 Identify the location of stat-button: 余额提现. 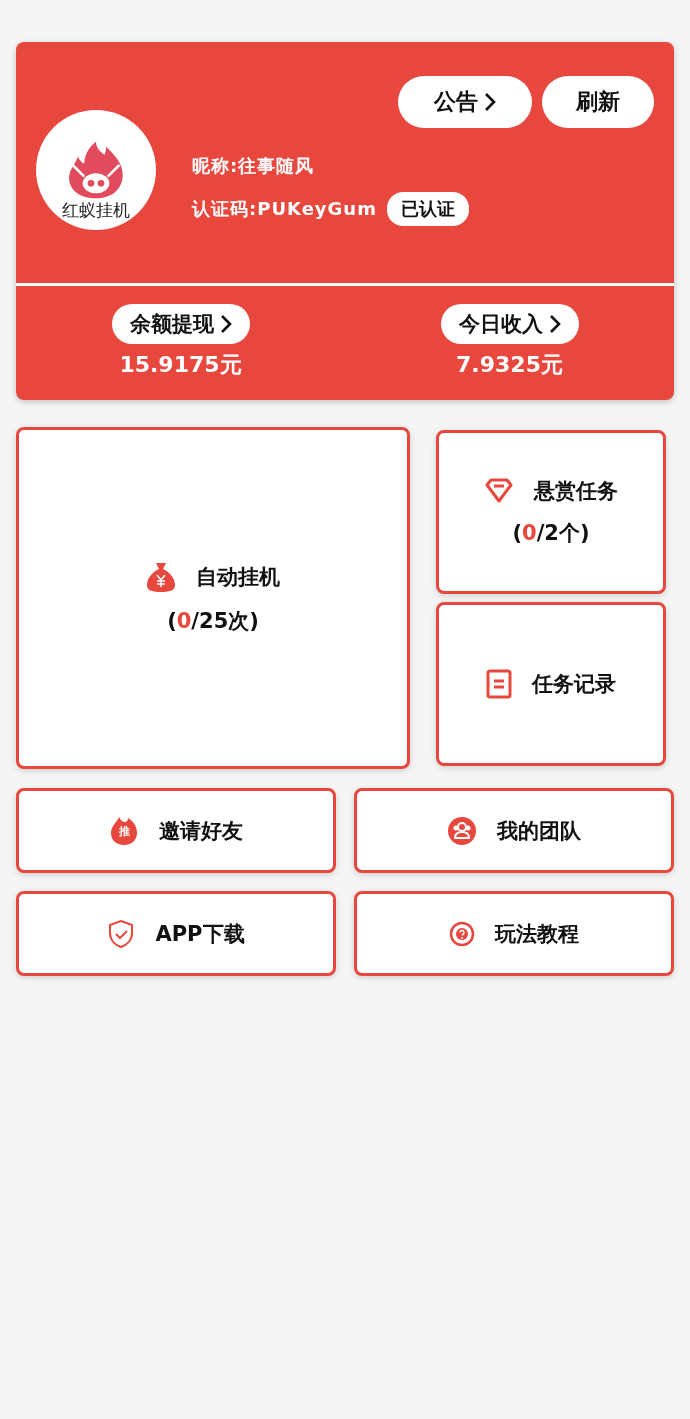
(180, 324).